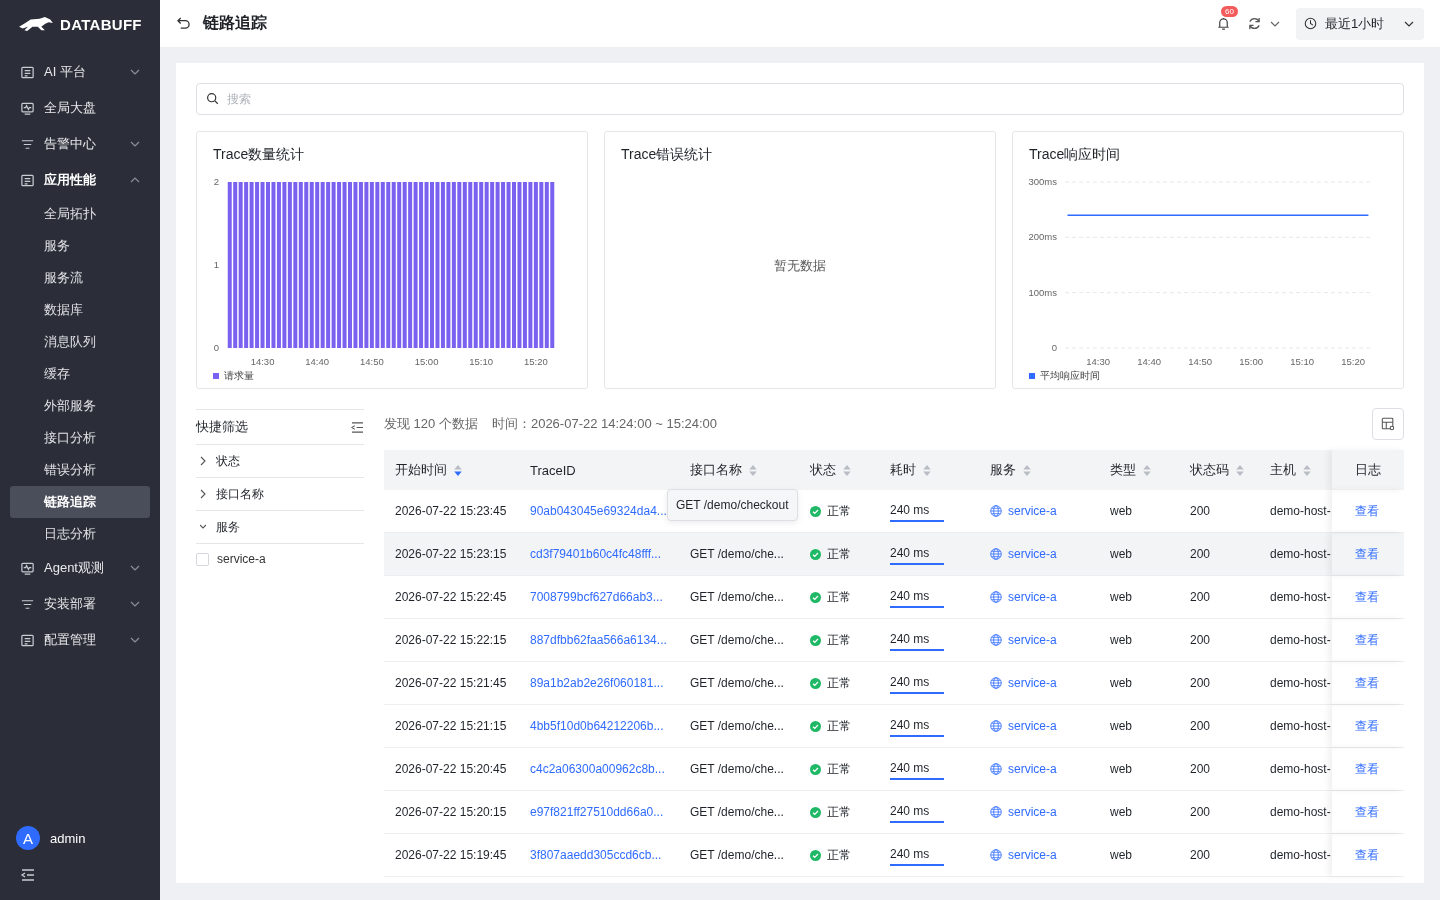  What do you see at coordinates (280, 461) in the screenshot?
I see `filter-group: 状态` at bounding box center [280, 461].